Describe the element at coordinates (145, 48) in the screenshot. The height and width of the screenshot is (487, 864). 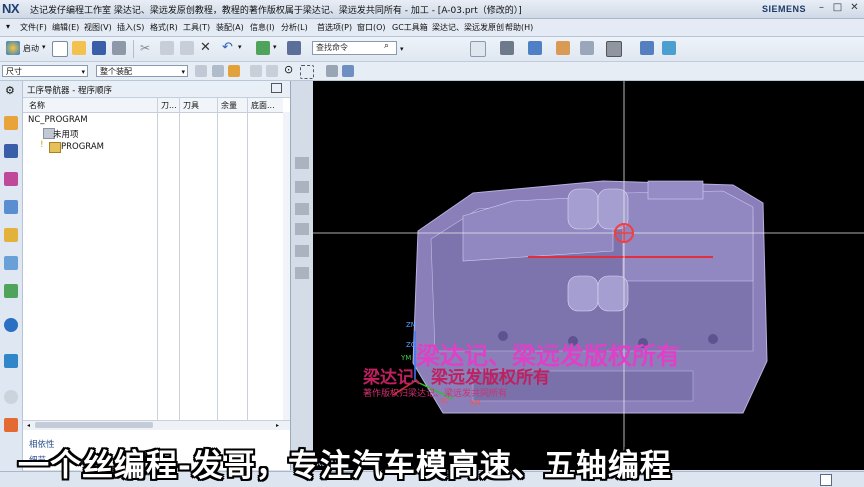
I see `cut-icon: ✂` at that location.